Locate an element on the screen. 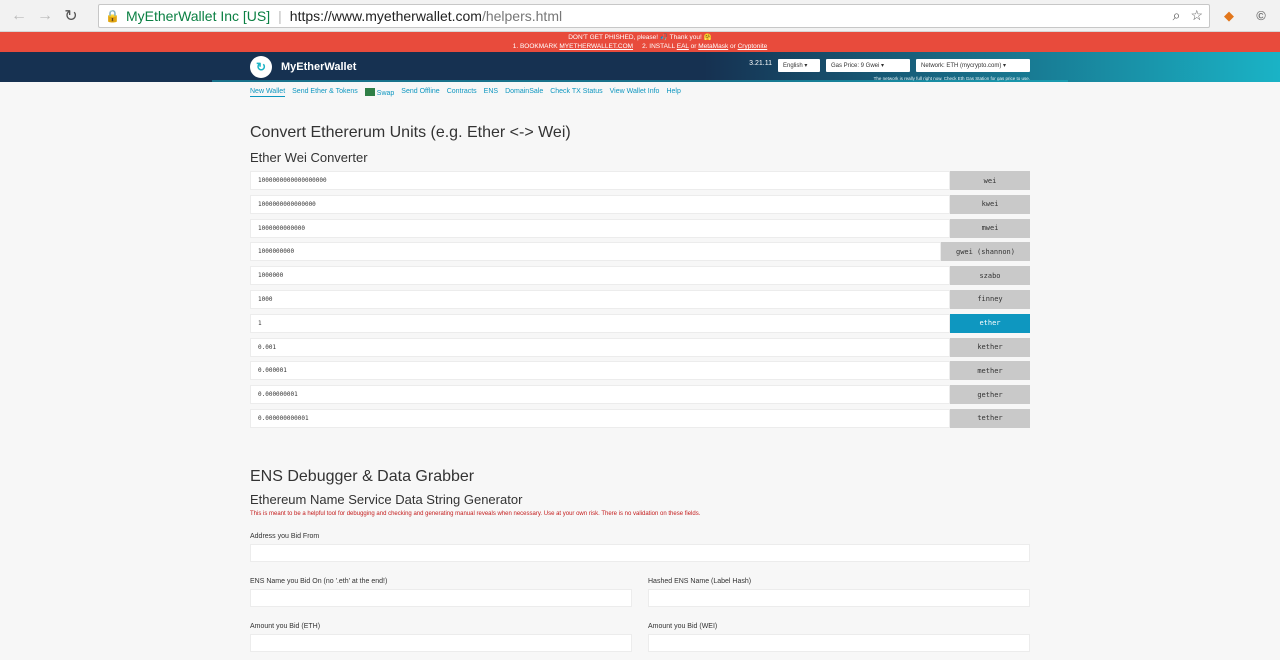  unit-row-mether: 0.000001 mether is located at coordinates (640, 371).